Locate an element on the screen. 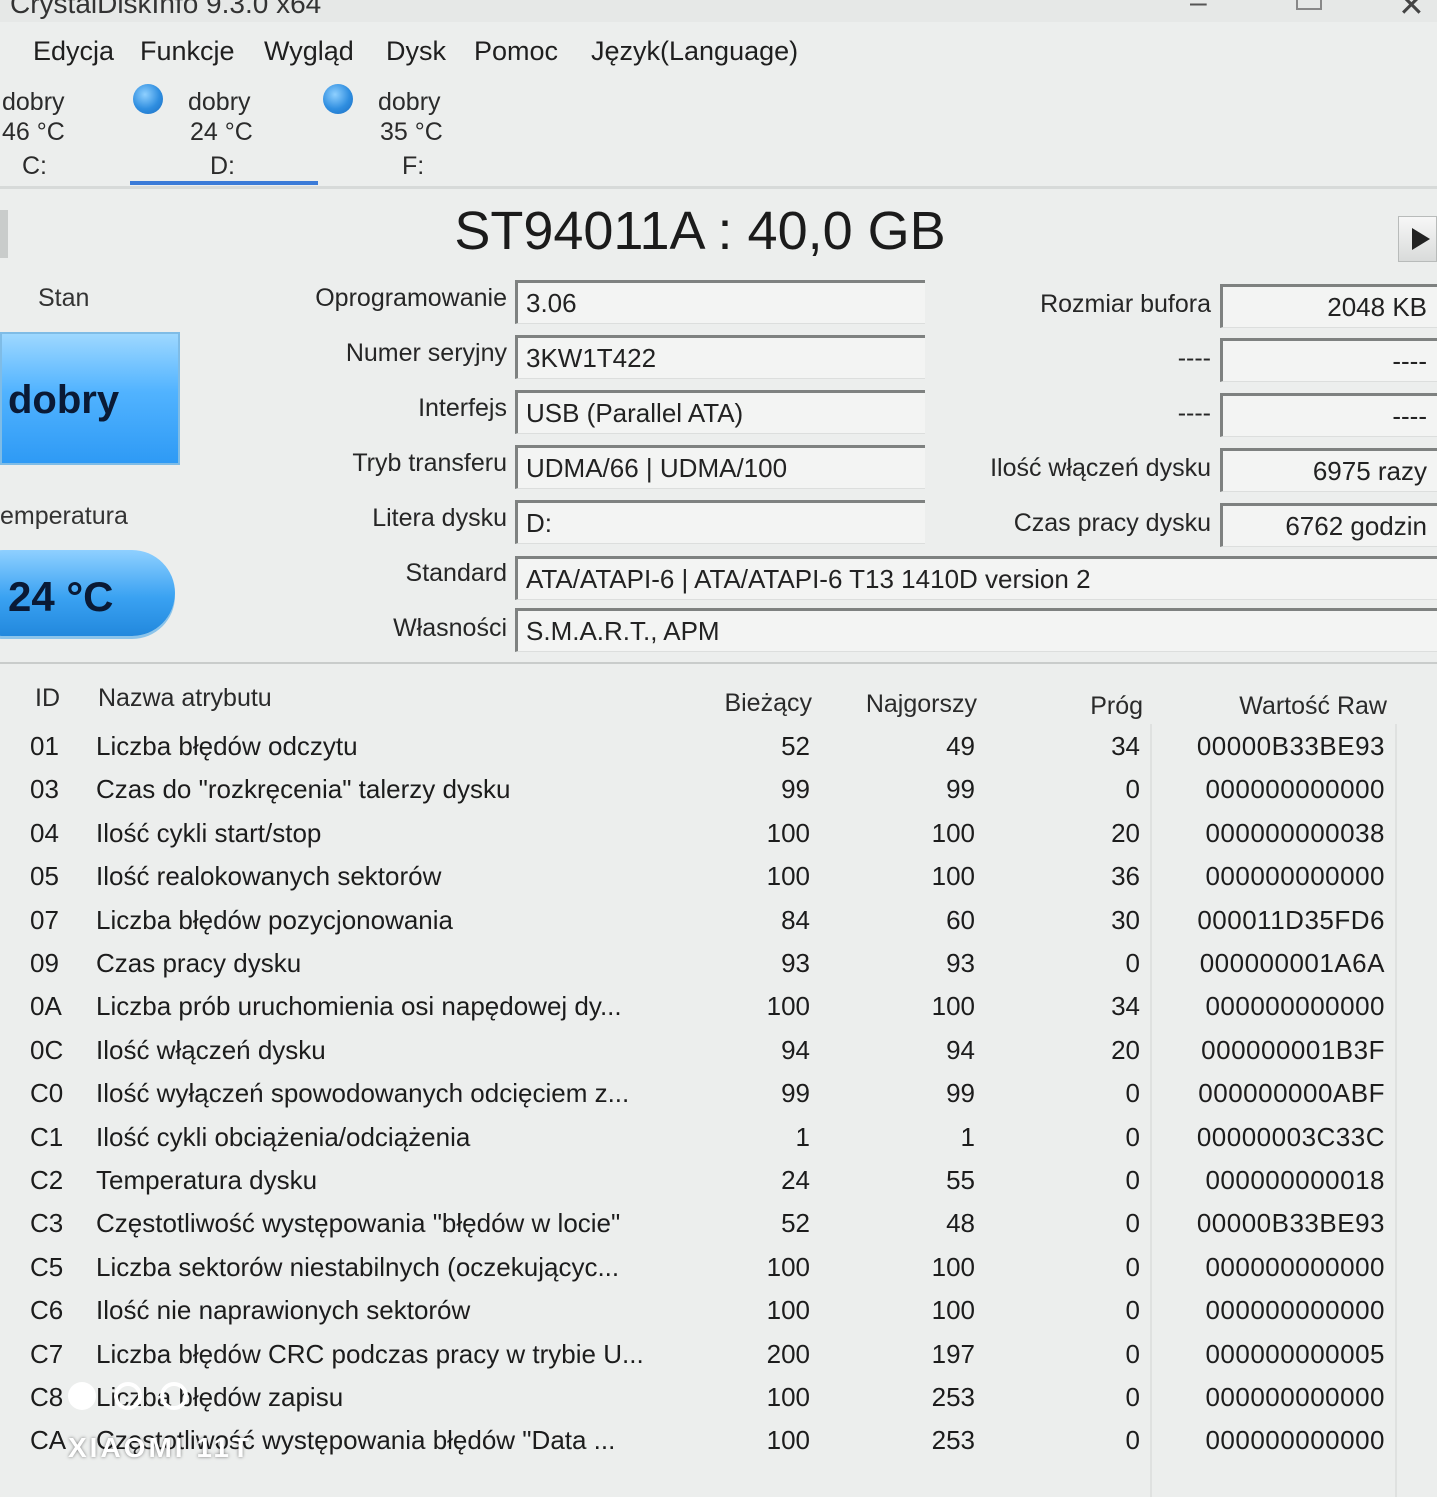 The height and width of the screenshot is (1497, 1437). attribute-worst: 55 is located at coordinates (960, 1180).